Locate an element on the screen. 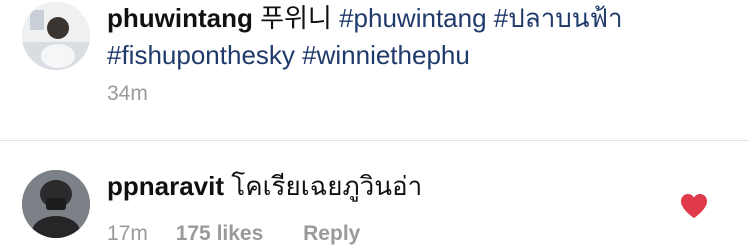 This screenshot has width=749, height=249. hashtag-link: #winniethephu is located at coordinates (386, 55).